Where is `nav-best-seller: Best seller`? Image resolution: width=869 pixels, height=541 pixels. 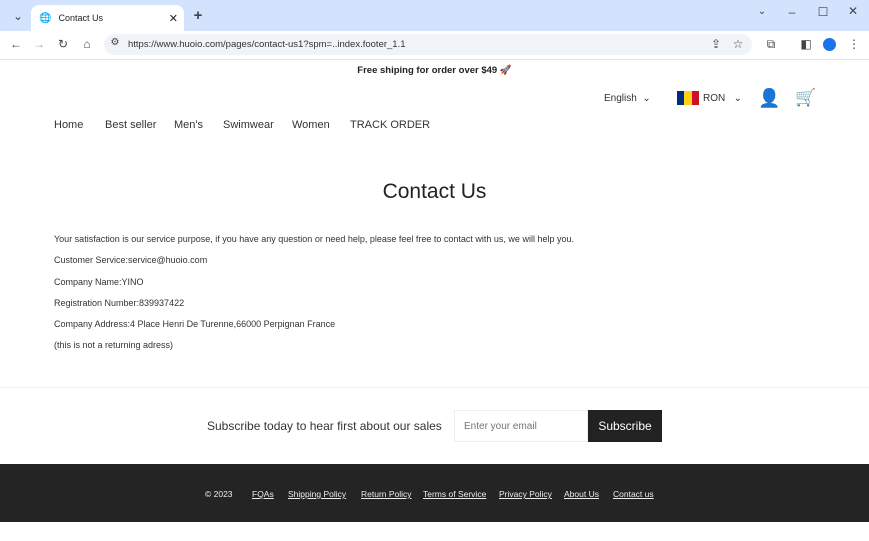 nav-best-seller: Best seller is located at coordinates (130, 125).